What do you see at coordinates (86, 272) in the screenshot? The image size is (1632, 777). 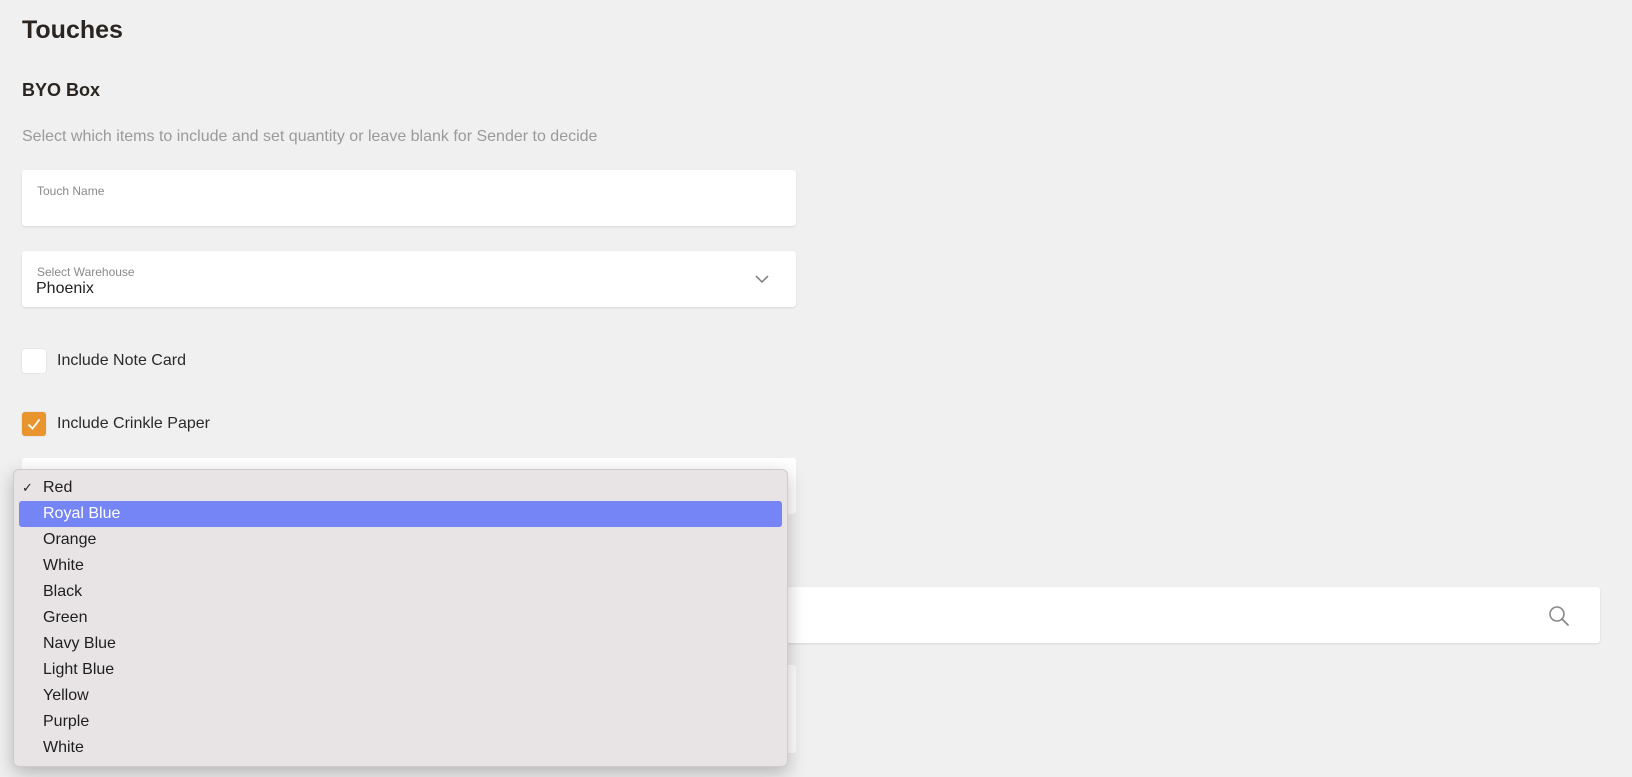 I see `warehouse-label: Select Warehouse` at bounding box center [86, 272].